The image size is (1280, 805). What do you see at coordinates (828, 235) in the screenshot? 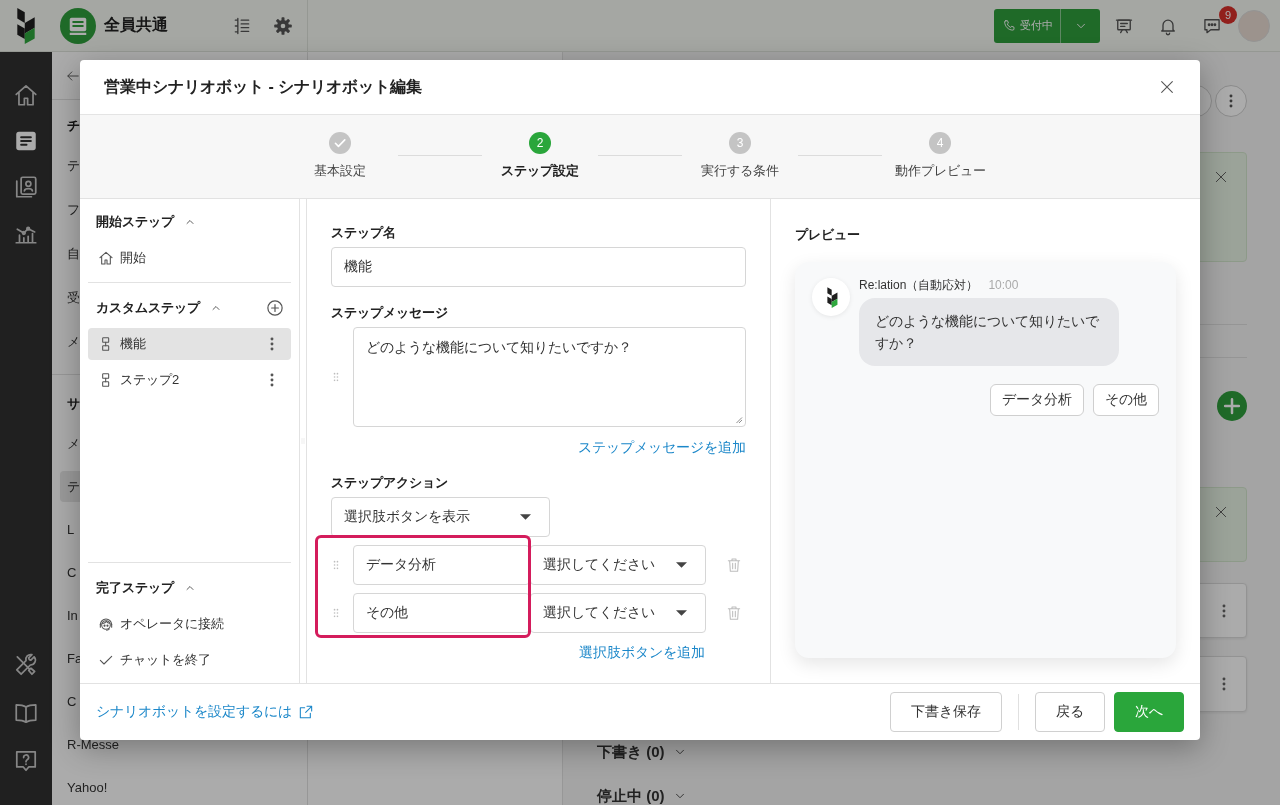
I see `panel-title: プレビュー` at bounding box center [828, 235].